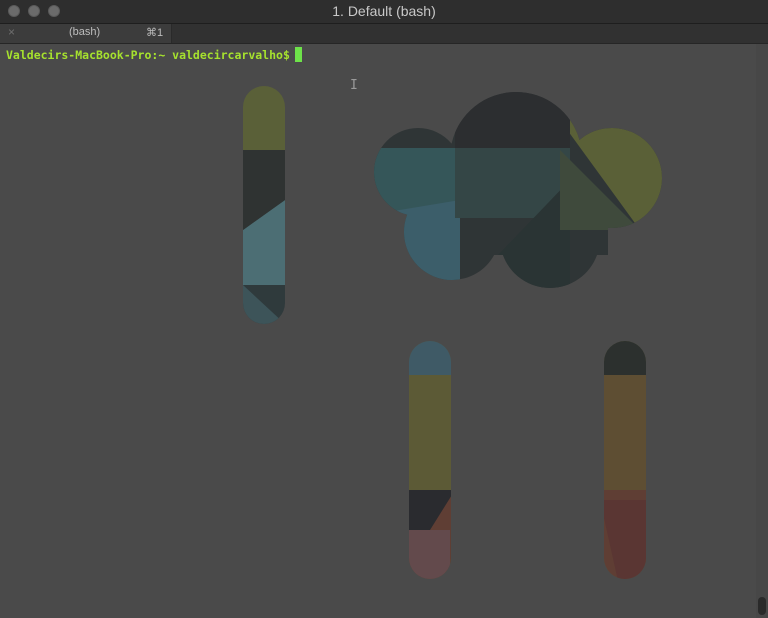 The image size is (768, 618). I want to click on scrollbar-track, so click(762, 331).